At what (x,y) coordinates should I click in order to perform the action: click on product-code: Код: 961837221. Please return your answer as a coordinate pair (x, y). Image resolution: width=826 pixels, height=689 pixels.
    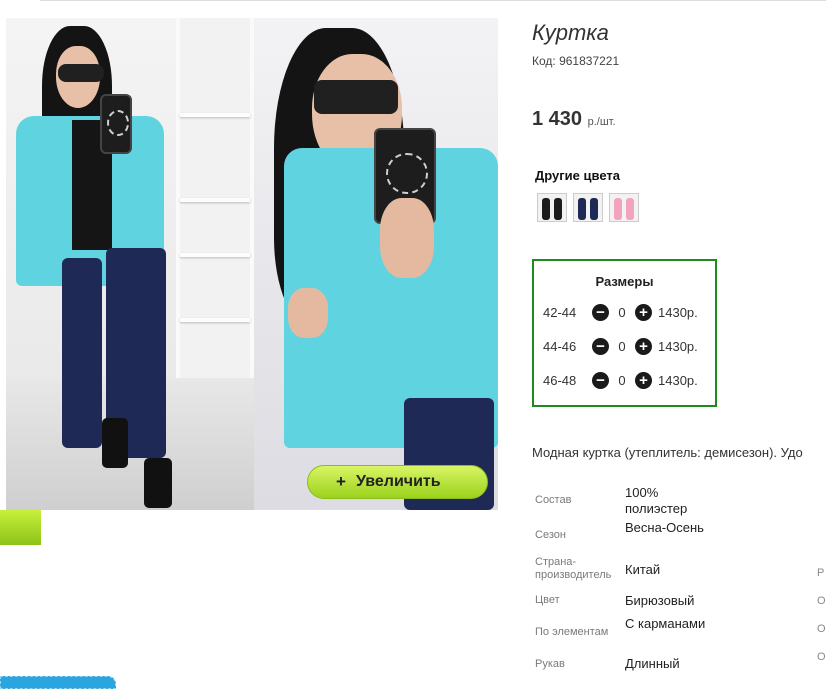
    Looking at the image, I should click on (576, 61).